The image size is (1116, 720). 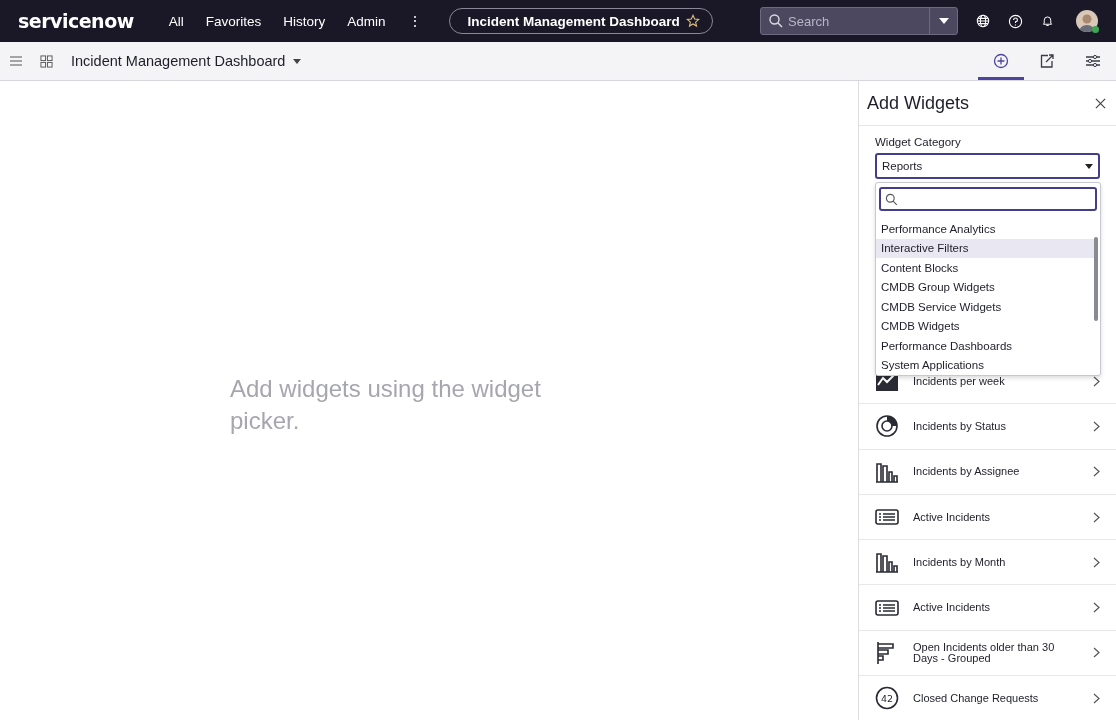 I want to click on empty-canvas-message: Add widgets using the widget picker., so click(x=386, y=405).